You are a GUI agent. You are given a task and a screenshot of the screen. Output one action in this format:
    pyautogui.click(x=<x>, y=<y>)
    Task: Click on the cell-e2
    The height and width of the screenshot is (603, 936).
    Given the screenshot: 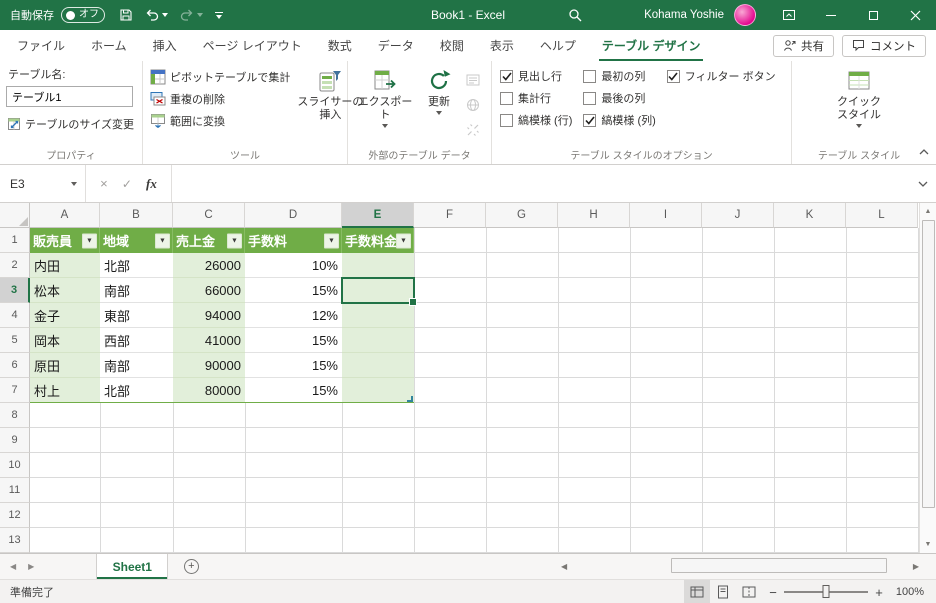 What is the action you would take?
    pyautogui.click(x=378, y=265)
    